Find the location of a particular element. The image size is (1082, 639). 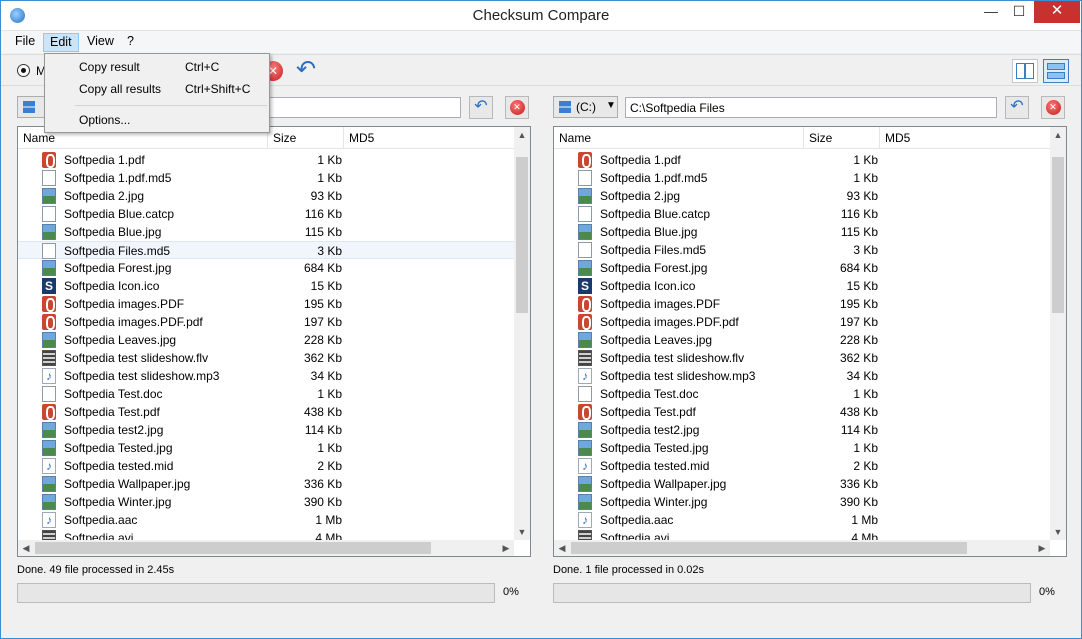

right-vertical-scrollbar: ▲ ▼ is located at coordinates (1058, 333).